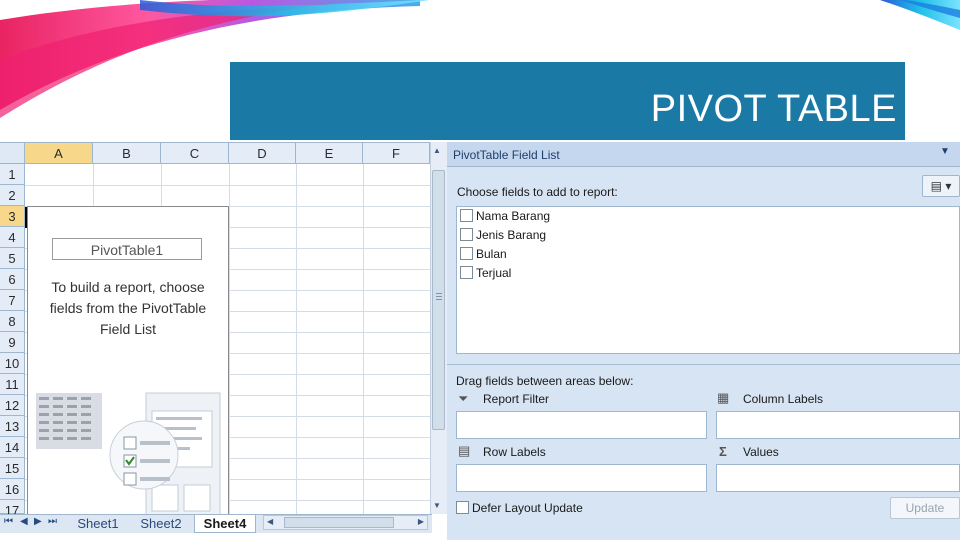 Image resolution: width=960 pixels, height=541 pixels. Describe the element at coordinates (437, 150) in the screenshot. I see `scroll-up-icon: ▲` at that location.